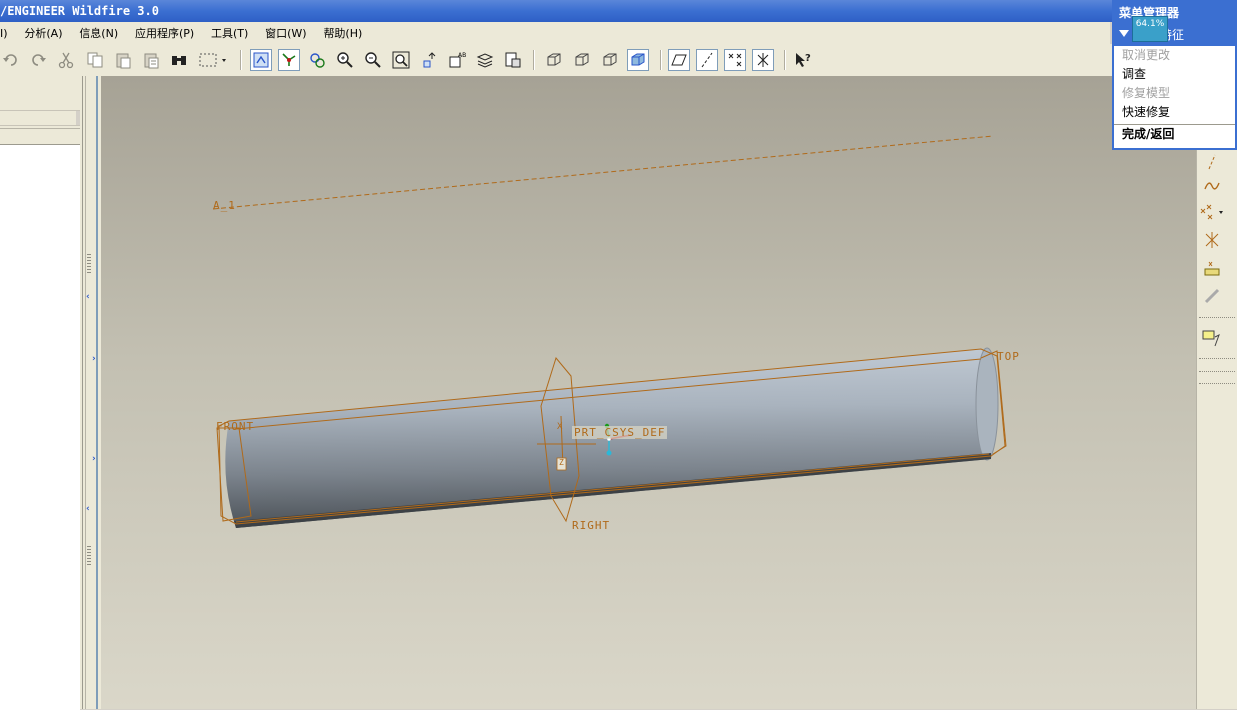 This screenshot has width=1237, height=710. Describe the element at coordinates (43, 34) in the screenshot. I see `menu-item-analysis: 分析(A)` at that location.